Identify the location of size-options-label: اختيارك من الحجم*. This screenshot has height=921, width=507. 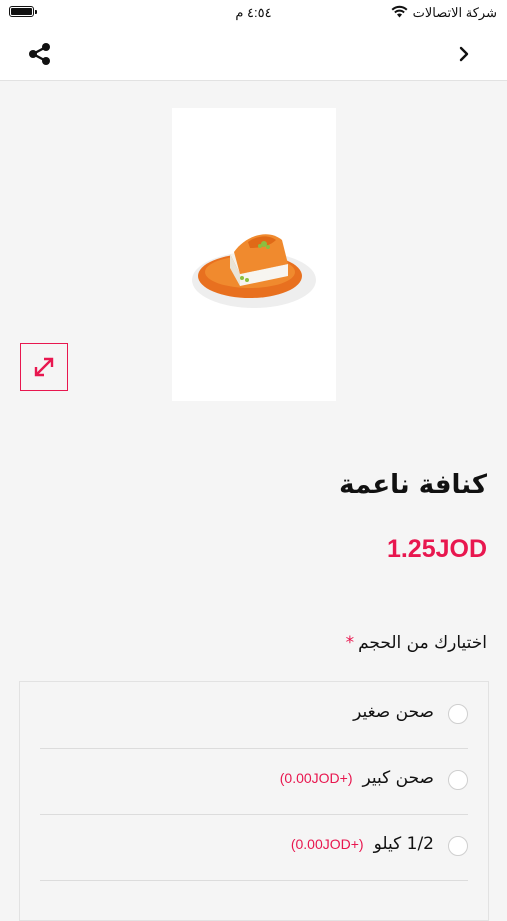
(416, 643).